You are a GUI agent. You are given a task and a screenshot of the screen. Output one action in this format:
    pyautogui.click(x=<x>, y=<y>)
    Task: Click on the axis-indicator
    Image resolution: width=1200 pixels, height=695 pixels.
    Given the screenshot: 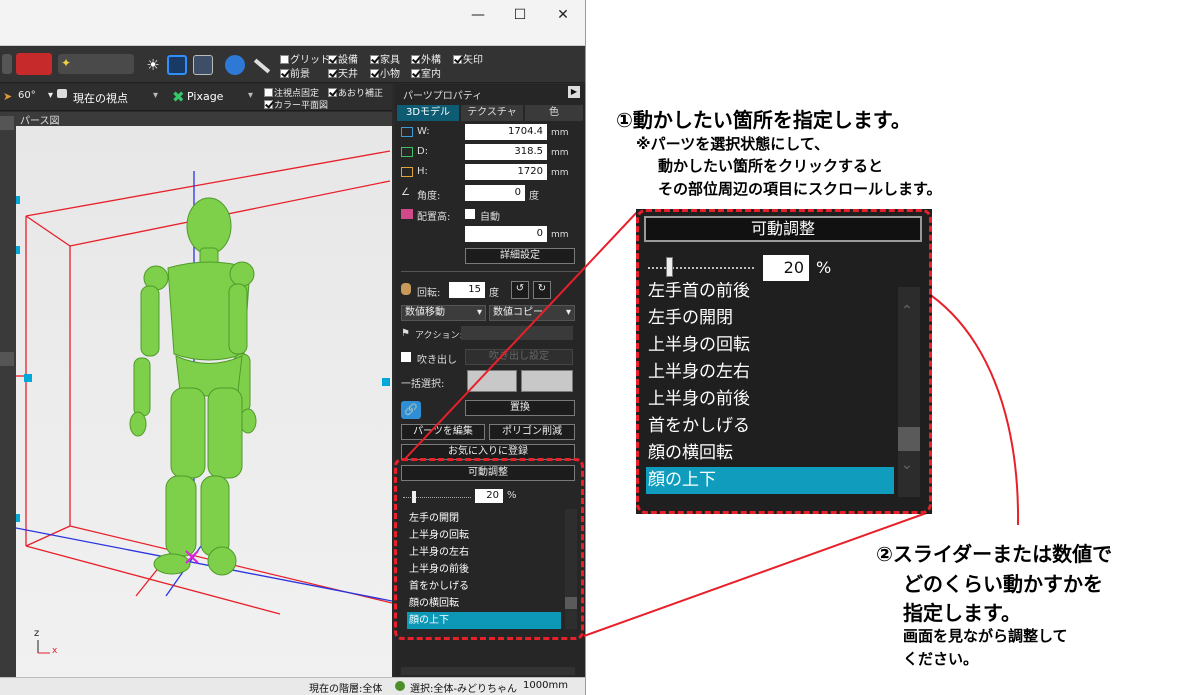 What is the action you would take?
    pyautogui.click(x=43, y=647)
    